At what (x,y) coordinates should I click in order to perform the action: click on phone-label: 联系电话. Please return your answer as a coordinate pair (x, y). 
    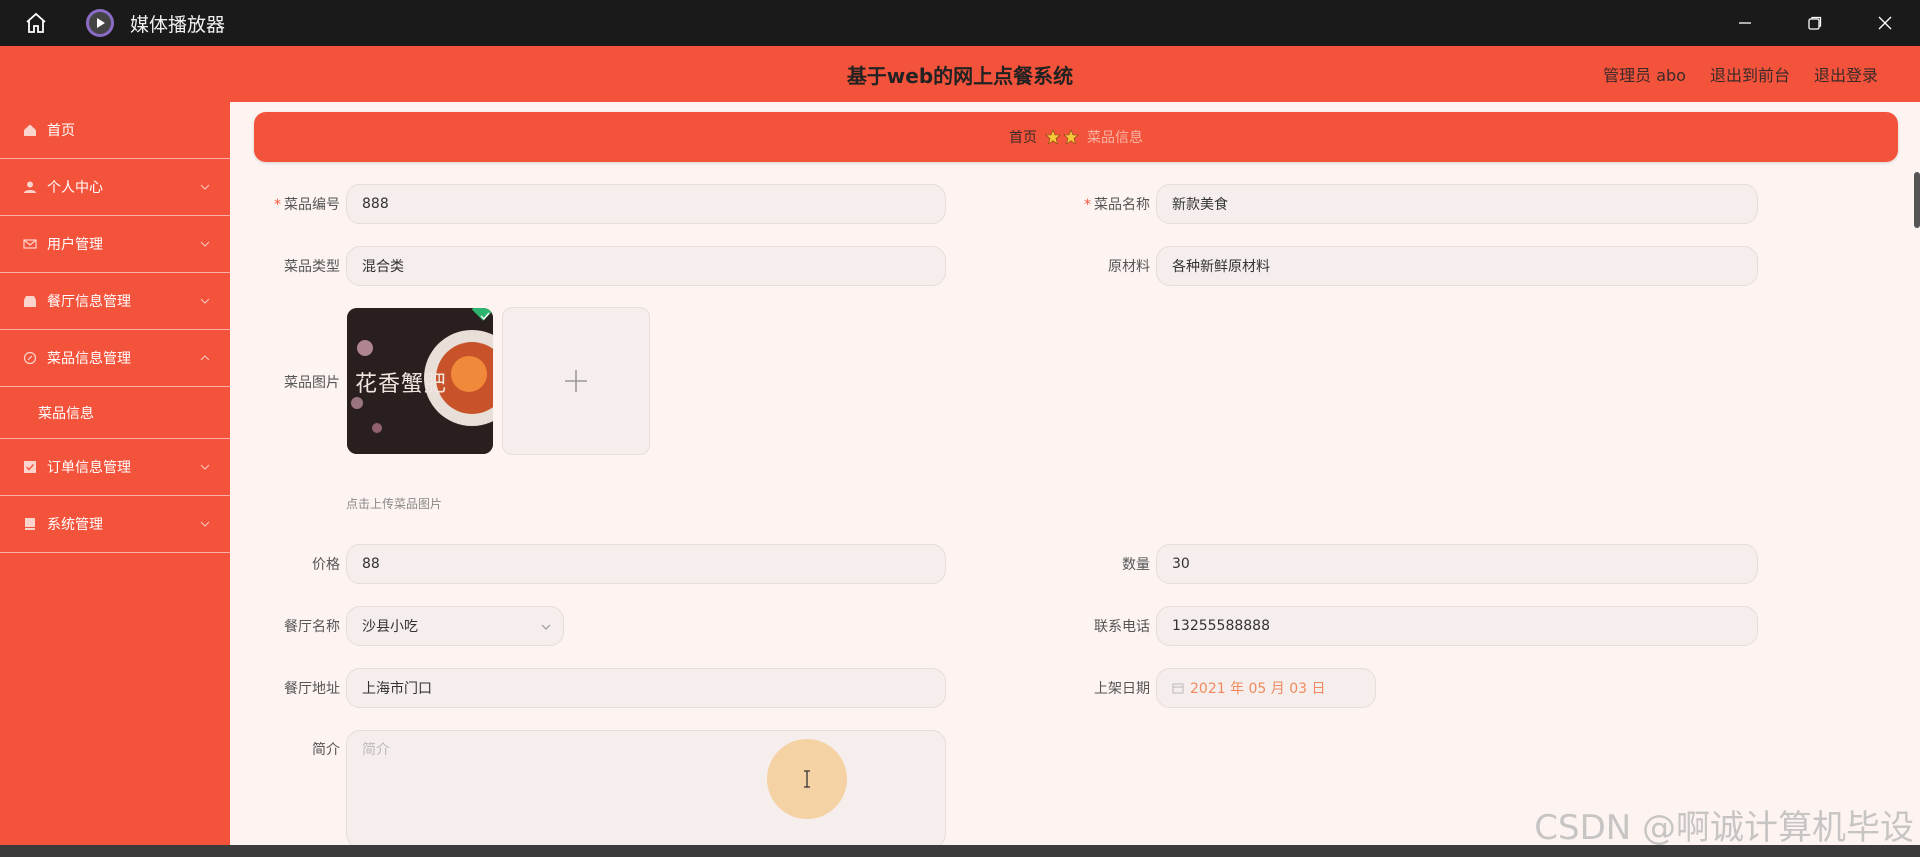
    Looking at the image, I should click on (1122, 627).